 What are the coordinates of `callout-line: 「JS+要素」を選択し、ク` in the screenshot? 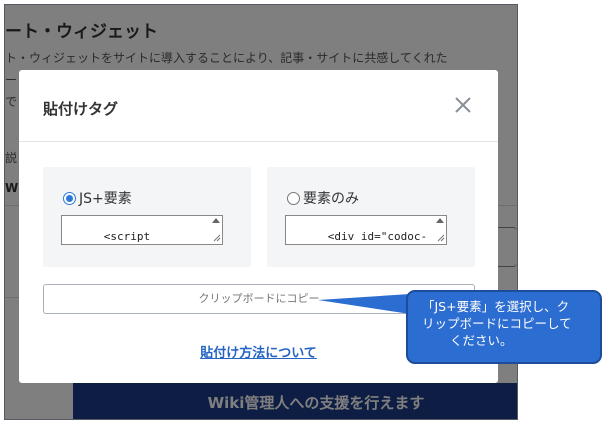 It's located at (496, 306).